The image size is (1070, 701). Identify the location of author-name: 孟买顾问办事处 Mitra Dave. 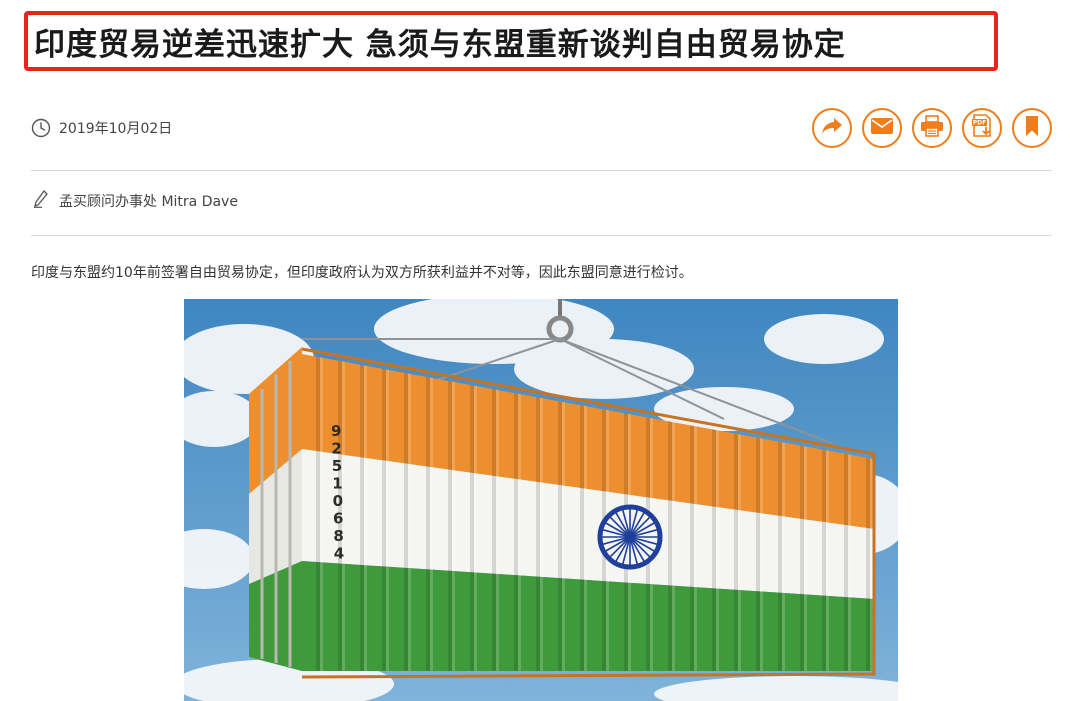
(148, 202).